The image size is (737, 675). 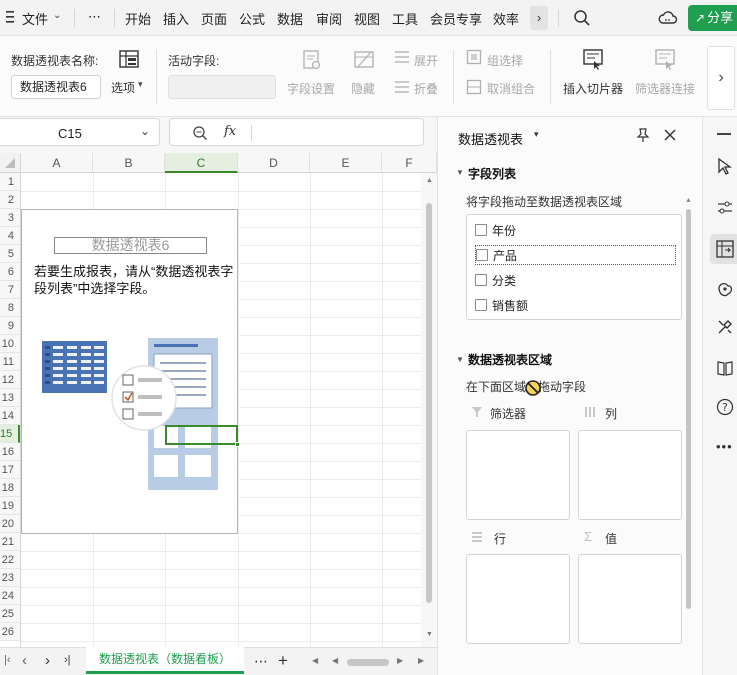 What do you see at coordinates (24, 660) in the screenshot?
I see `prev-sheet-button: ‹` at bounding box center [24, 660].